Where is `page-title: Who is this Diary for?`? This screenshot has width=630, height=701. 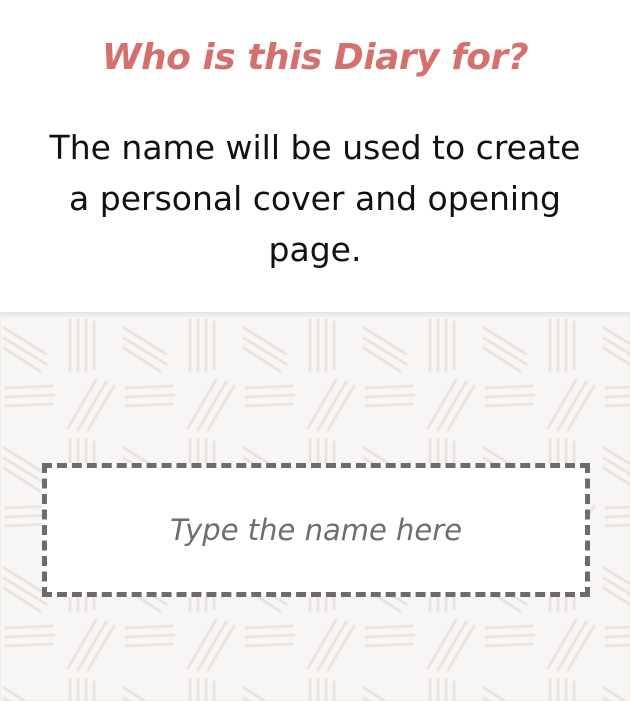 page-title: Who is this Diary for? is located at coordinates (315, 57).